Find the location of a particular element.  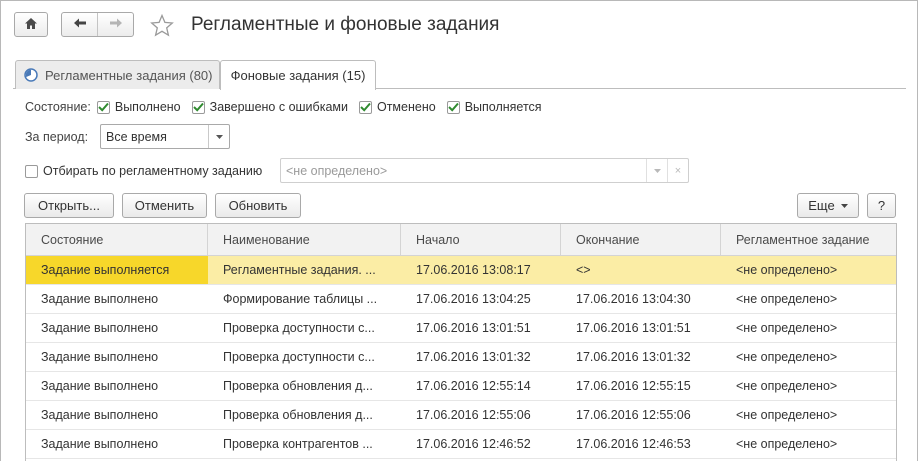

cell-start: 17.06.2016 13:01:51 is located at coordinates (473, 328).